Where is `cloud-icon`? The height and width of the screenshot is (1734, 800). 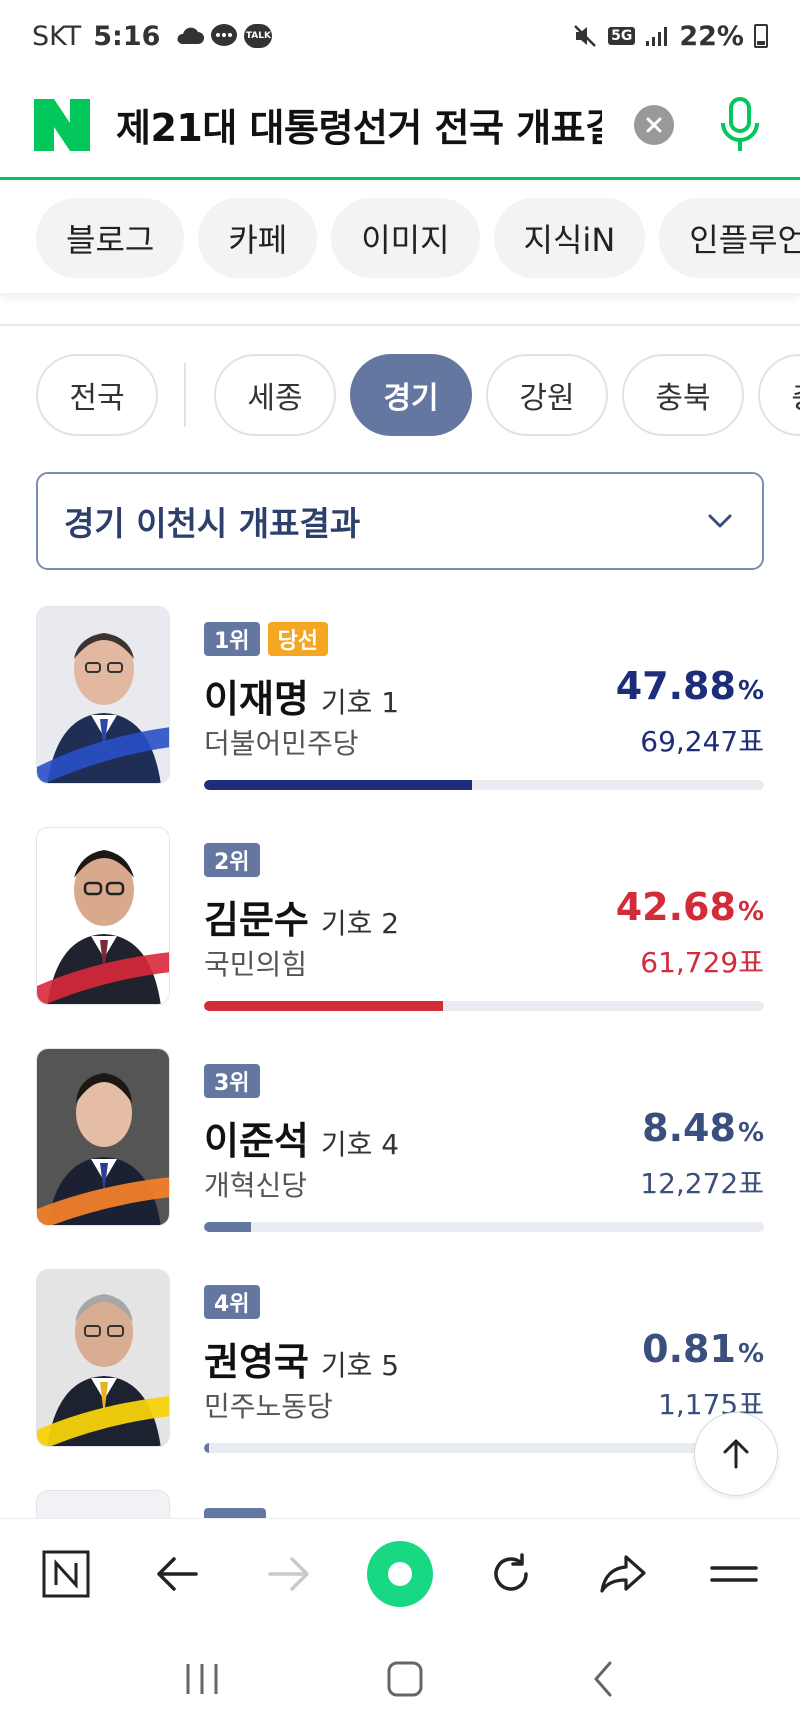
cloud-icon is located at coordinates (191, 35).